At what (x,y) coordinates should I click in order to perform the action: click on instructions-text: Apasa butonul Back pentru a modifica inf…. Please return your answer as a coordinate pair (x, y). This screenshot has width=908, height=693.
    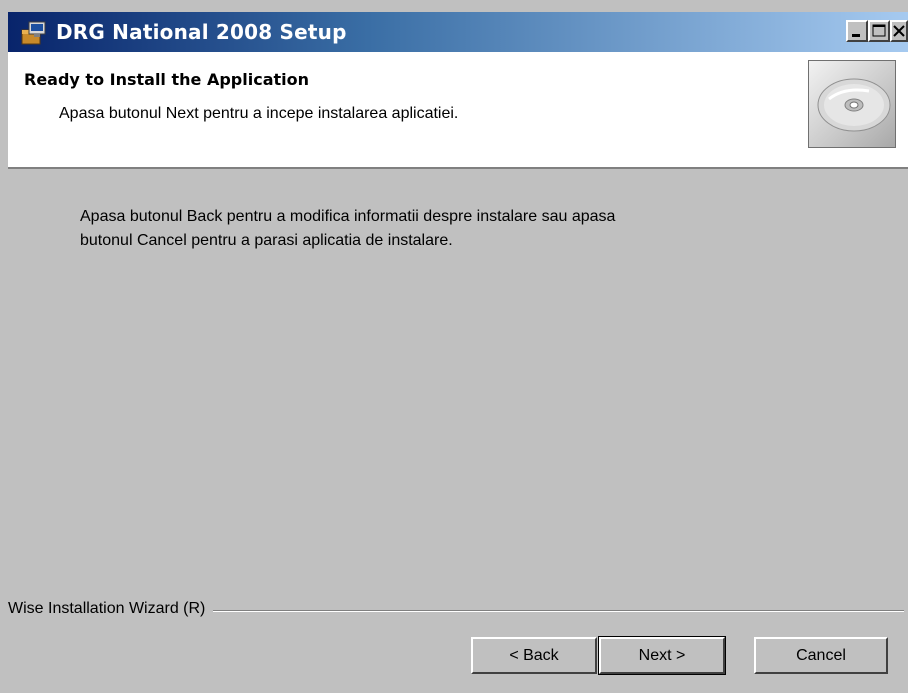
    Looking at the image, I should click on (430, 229).